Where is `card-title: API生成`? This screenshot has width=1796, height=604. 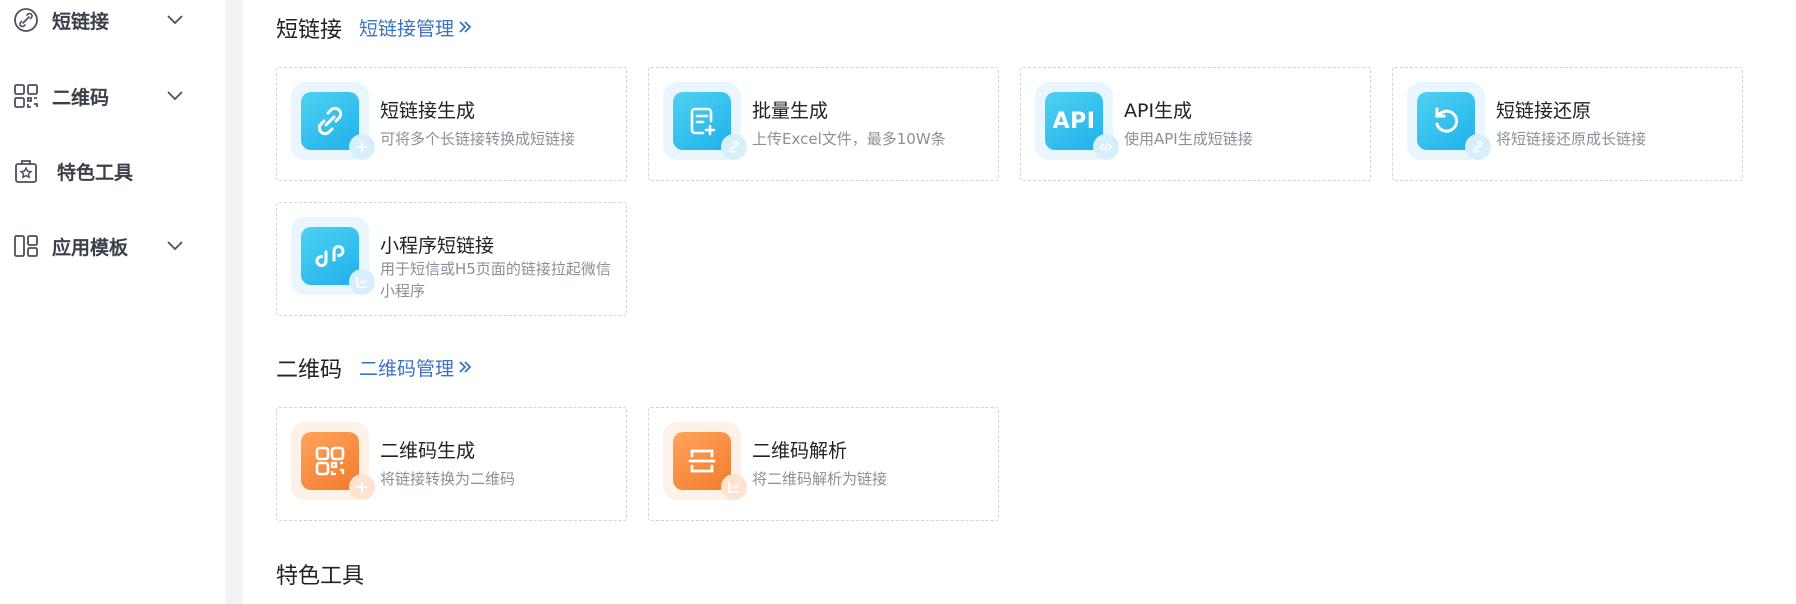
card-title: API生成 is located at coordinates (1158, 111).